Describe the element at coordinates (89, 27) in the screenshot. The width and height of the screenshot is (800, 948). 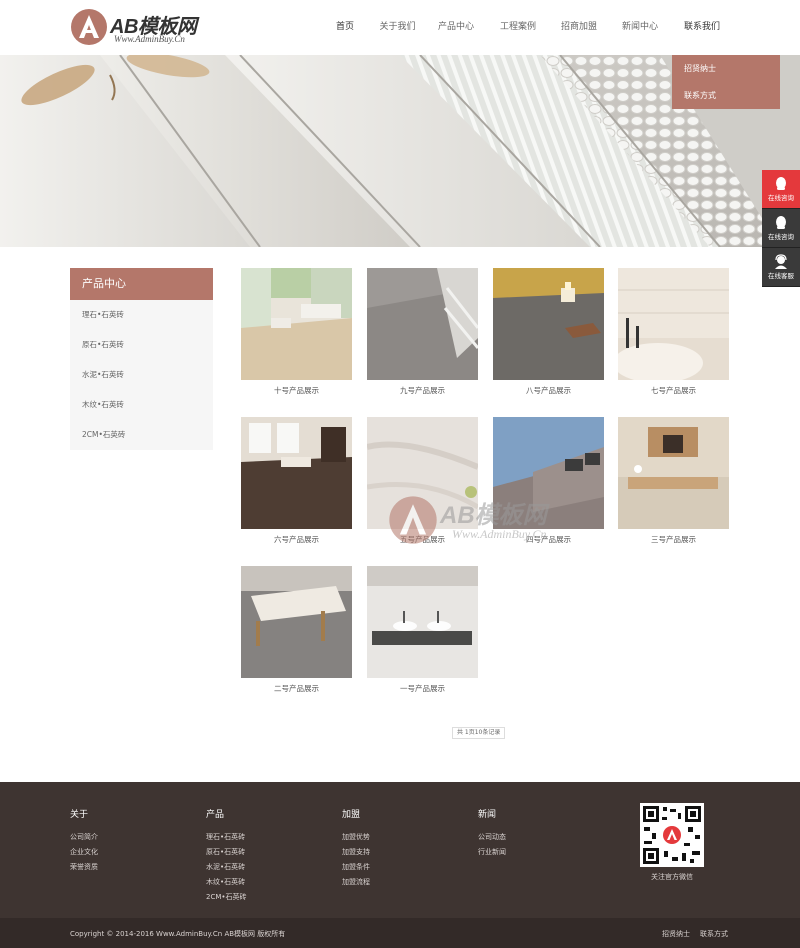
I see `logo-mark-icon` at that location.